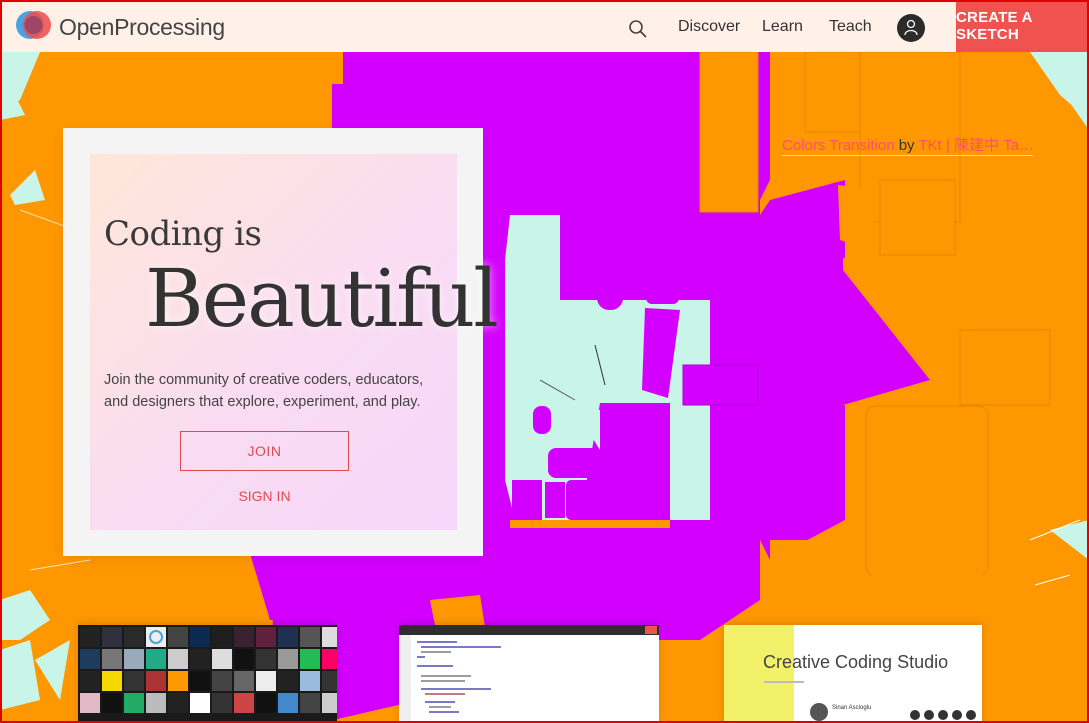 Image resolution: width=1089 pixels, height=723 pixels. What do you see at coordinates (1022, 26) in the screenshot?
I see `create-sketch-button: CREATE A SKETCH` at bounding box center [1022, 26].